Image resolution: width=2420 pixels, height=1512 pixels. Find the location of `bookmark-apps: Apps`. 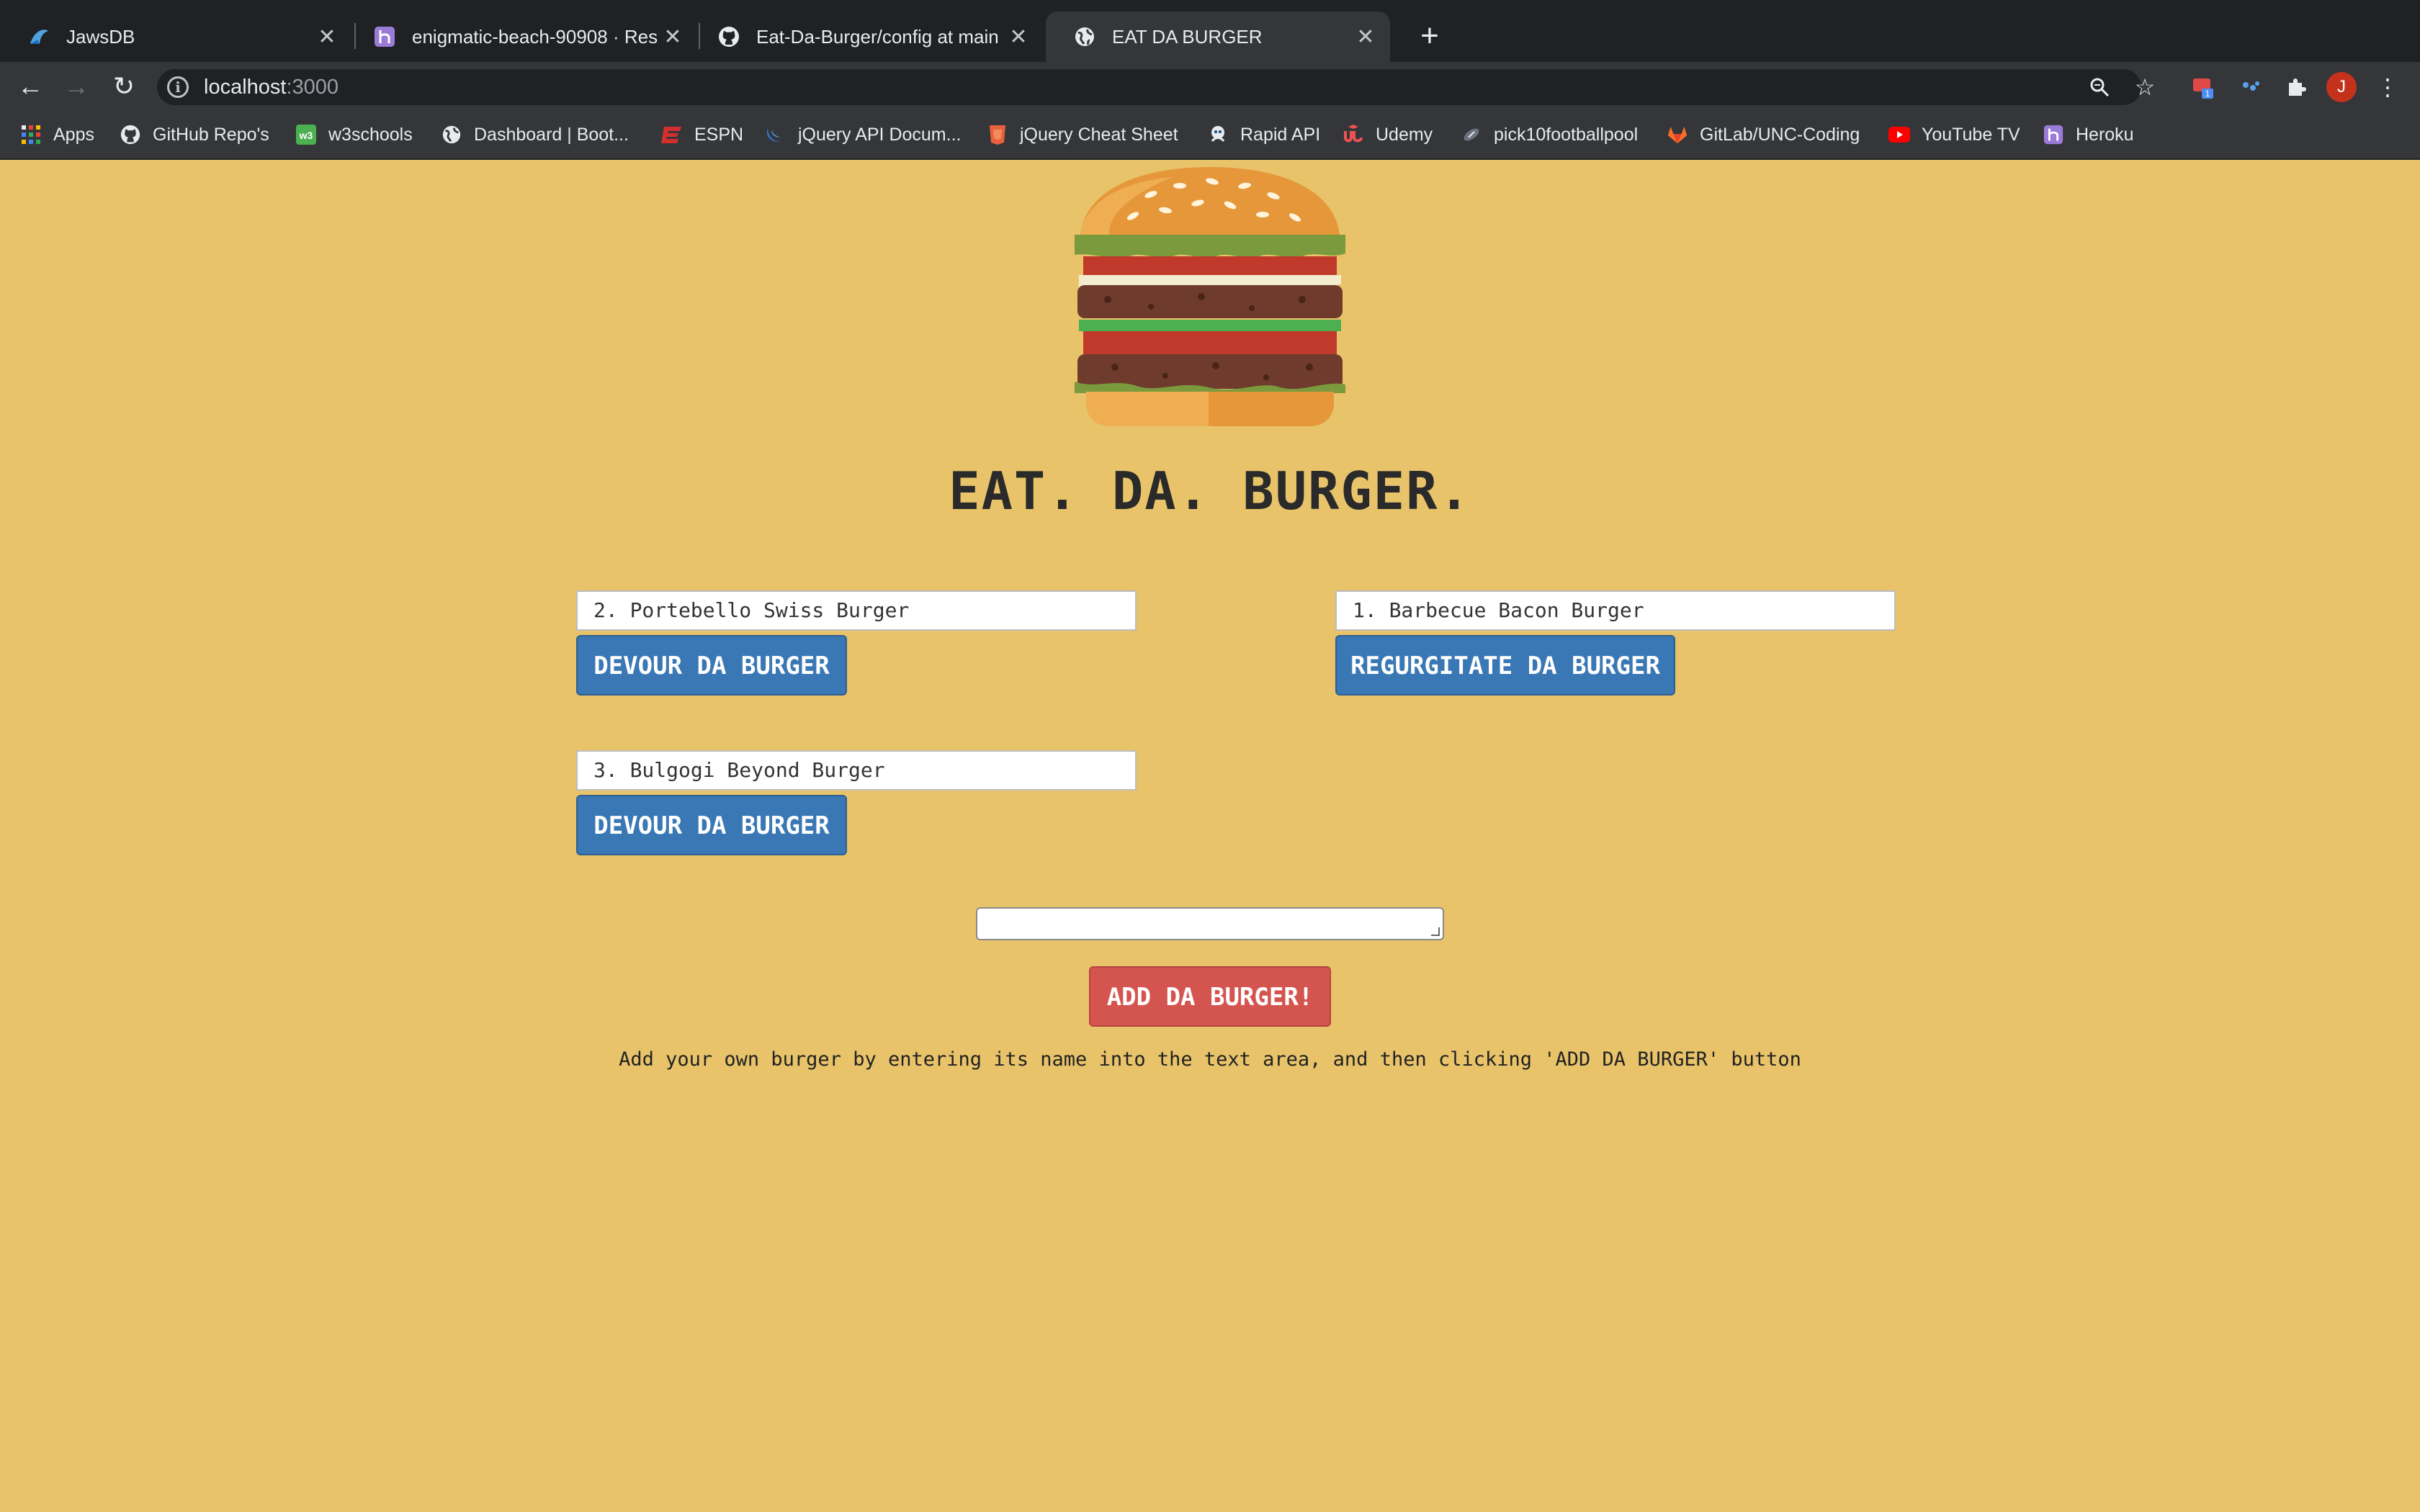

bookmark-apps: Apps is located at coordinates (57, 135).